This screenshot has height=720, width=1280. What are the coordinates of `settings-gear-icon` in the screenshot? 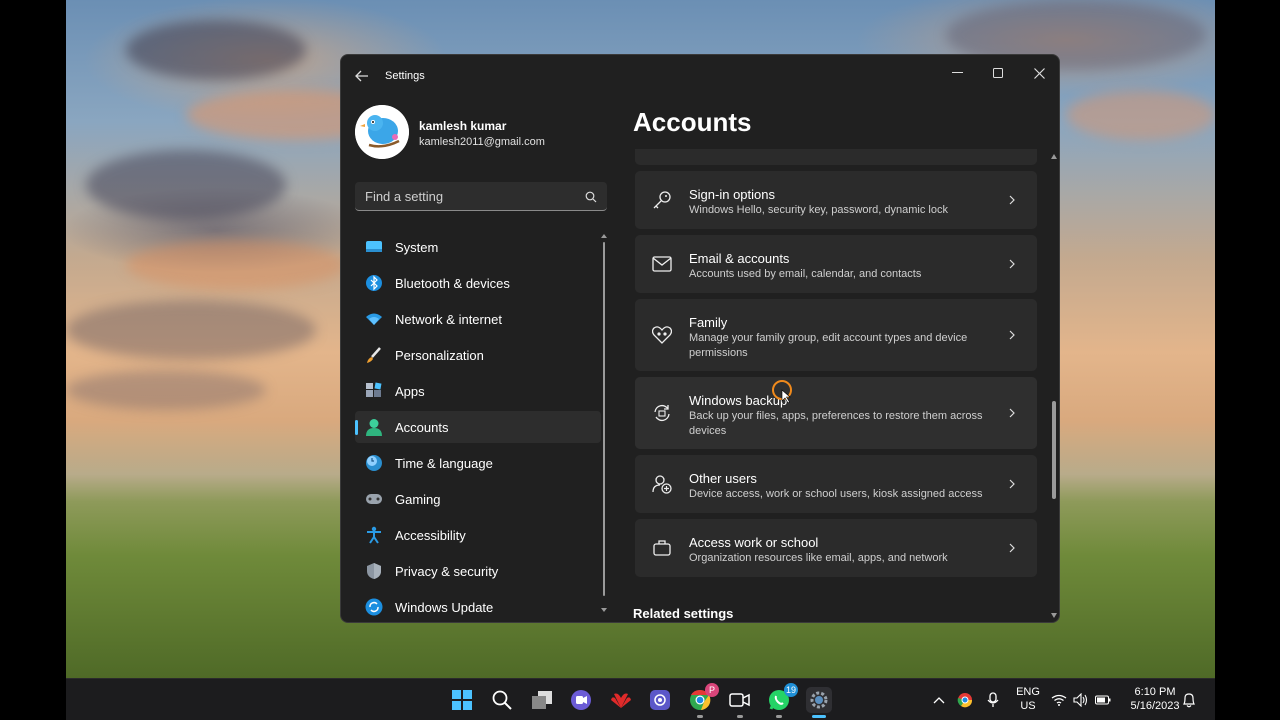 It's located at (819, 702).